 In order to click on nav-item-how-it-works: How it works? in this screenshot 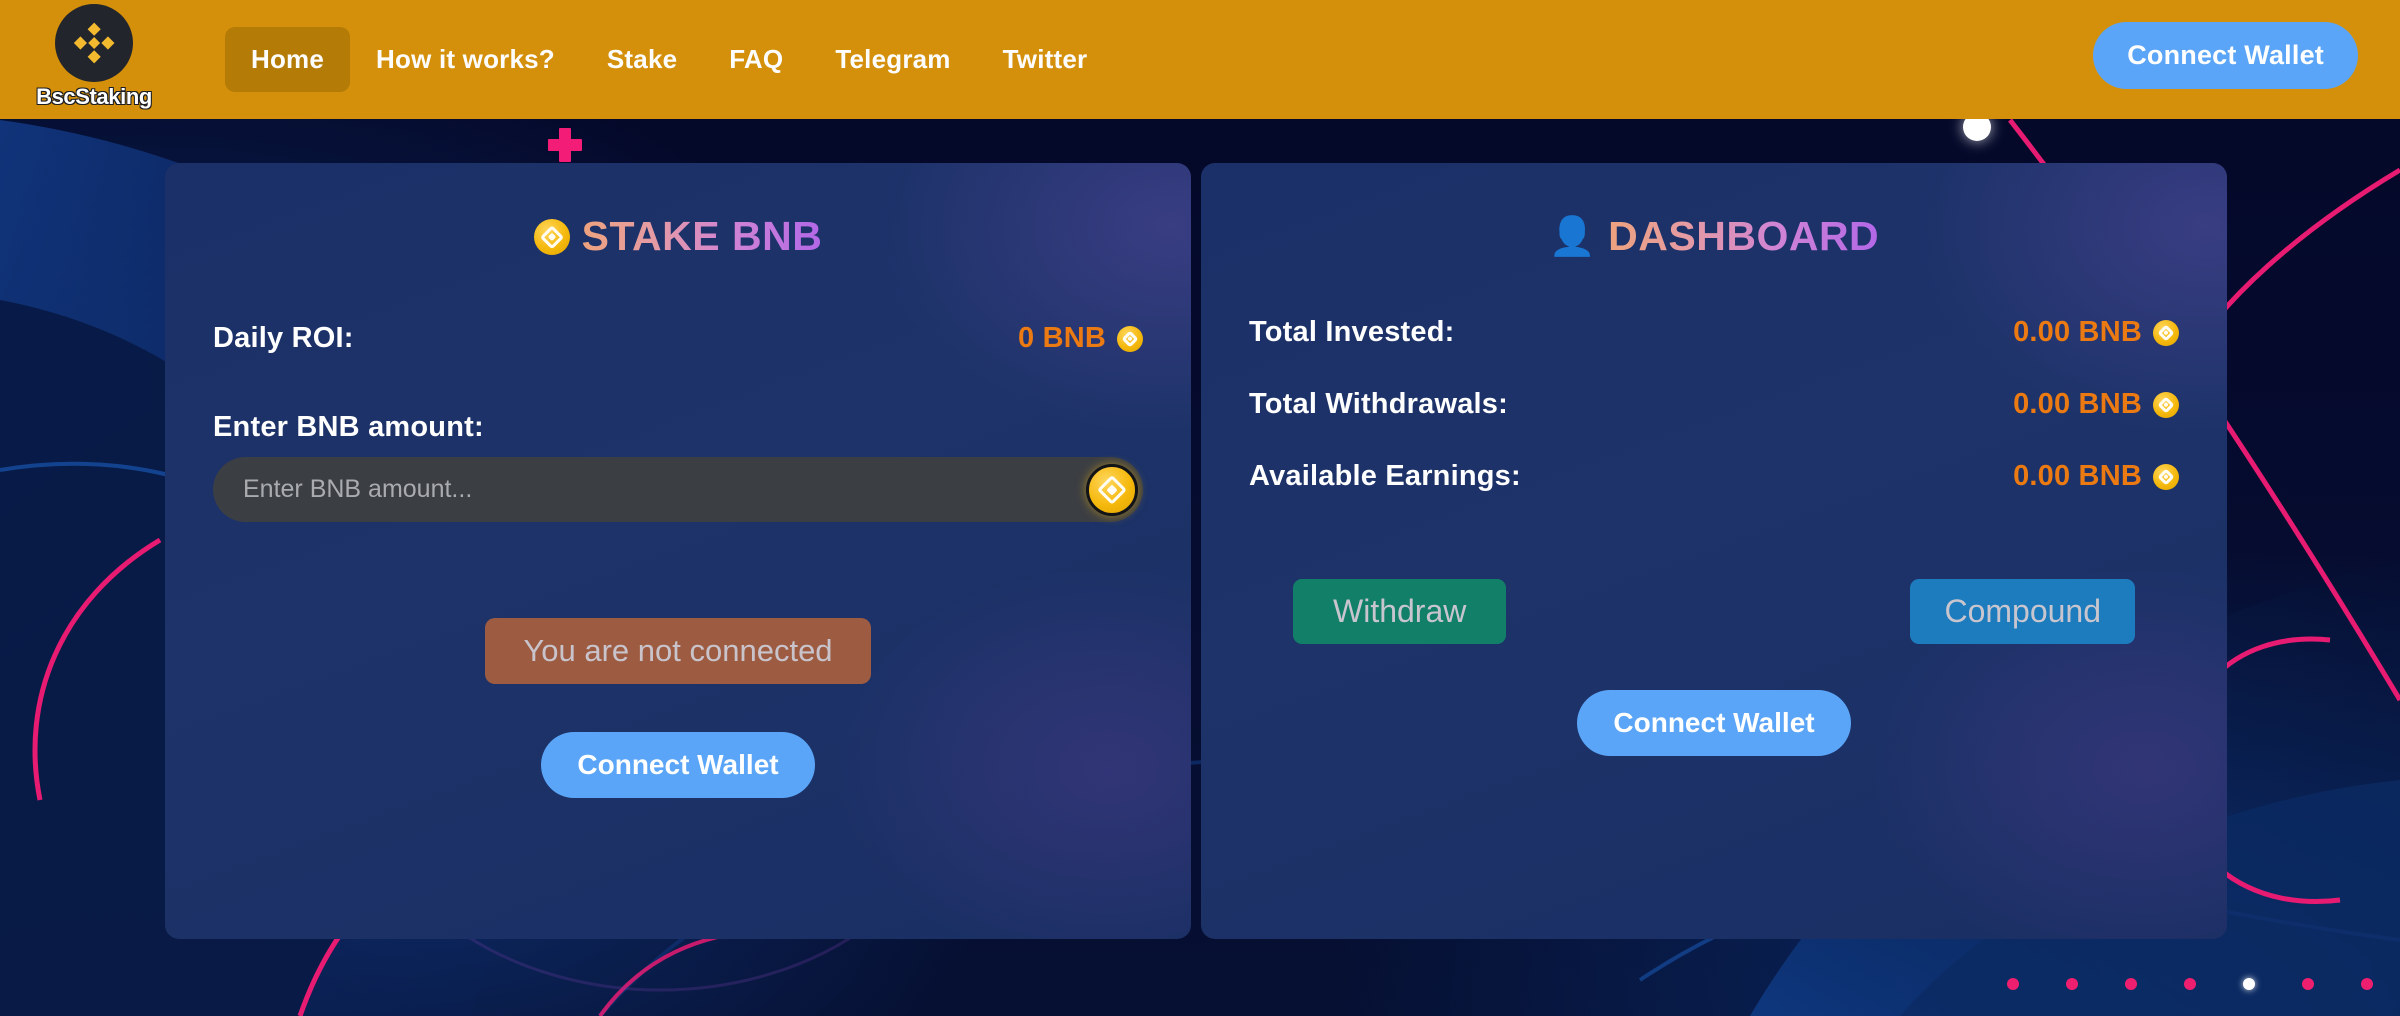, I will do `click(465, 59)`.